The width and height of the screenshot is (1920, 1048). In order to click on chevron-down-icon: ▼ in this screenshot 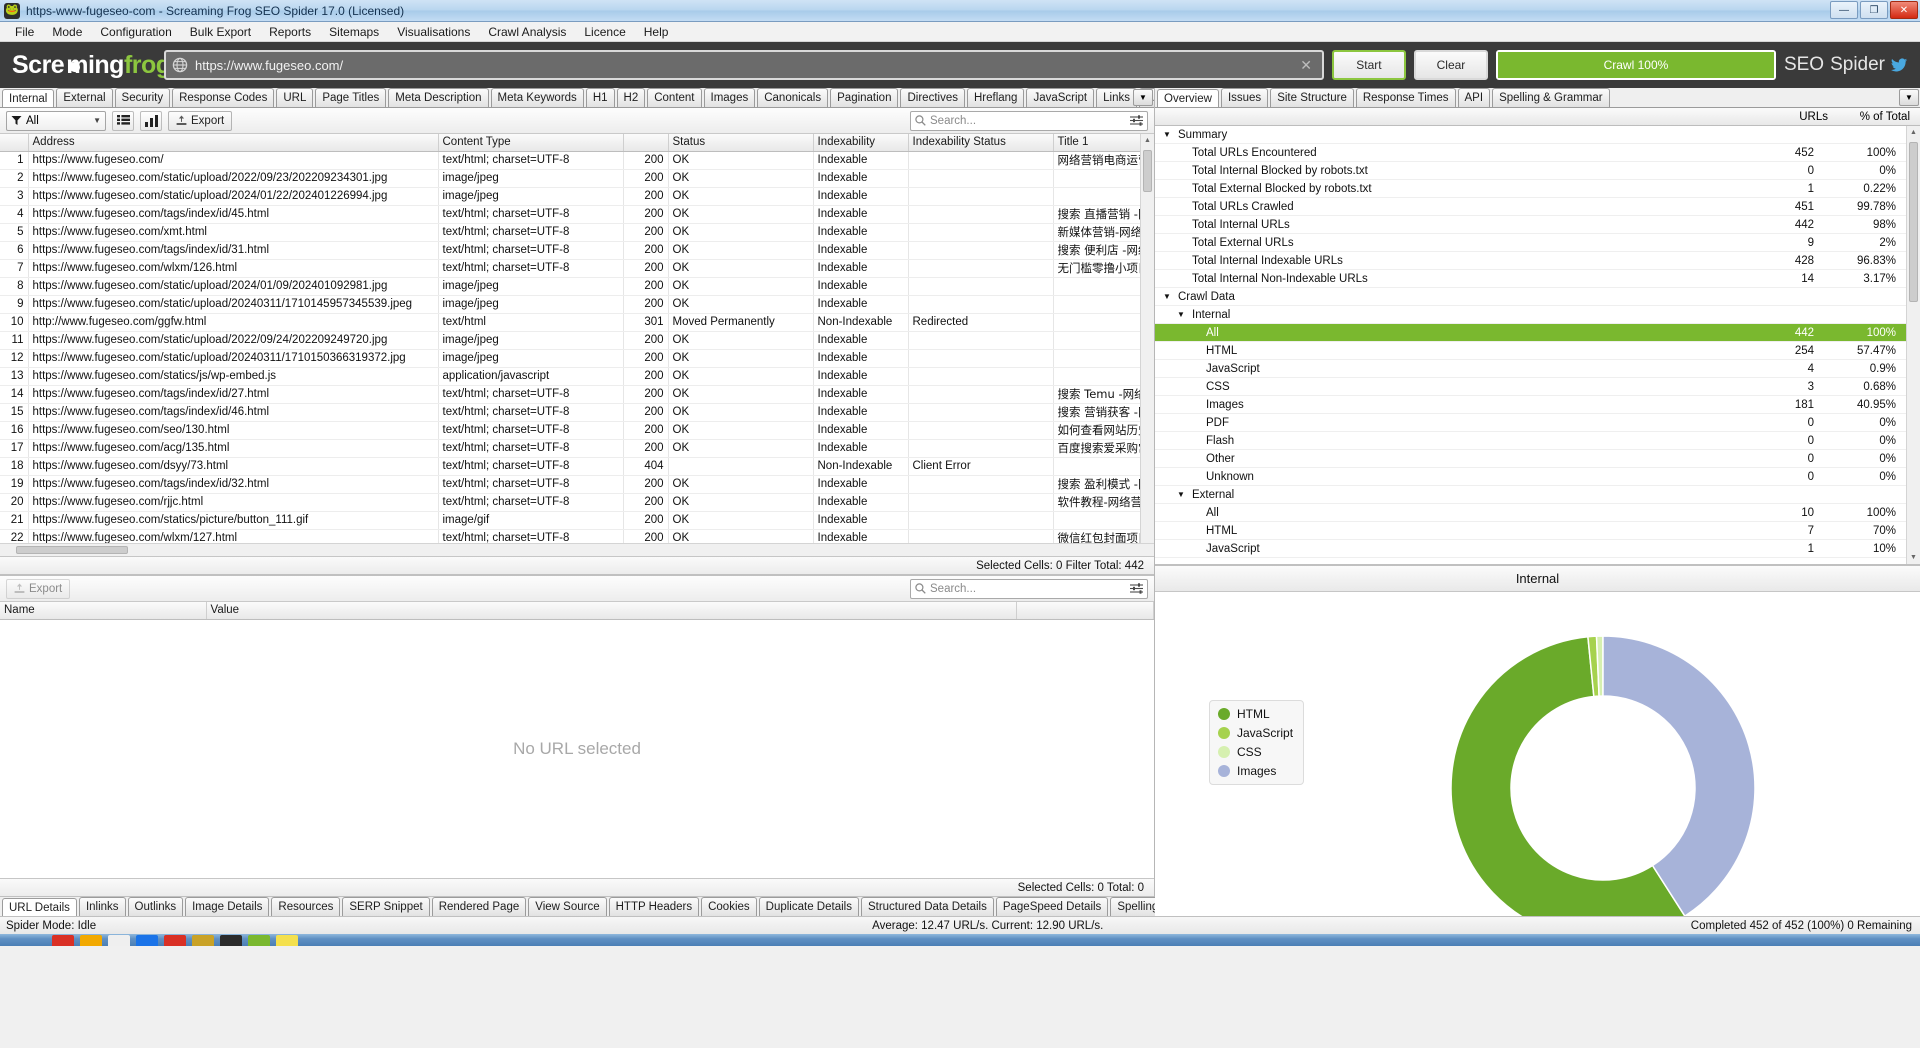, I will do `click(1143, 97)`.